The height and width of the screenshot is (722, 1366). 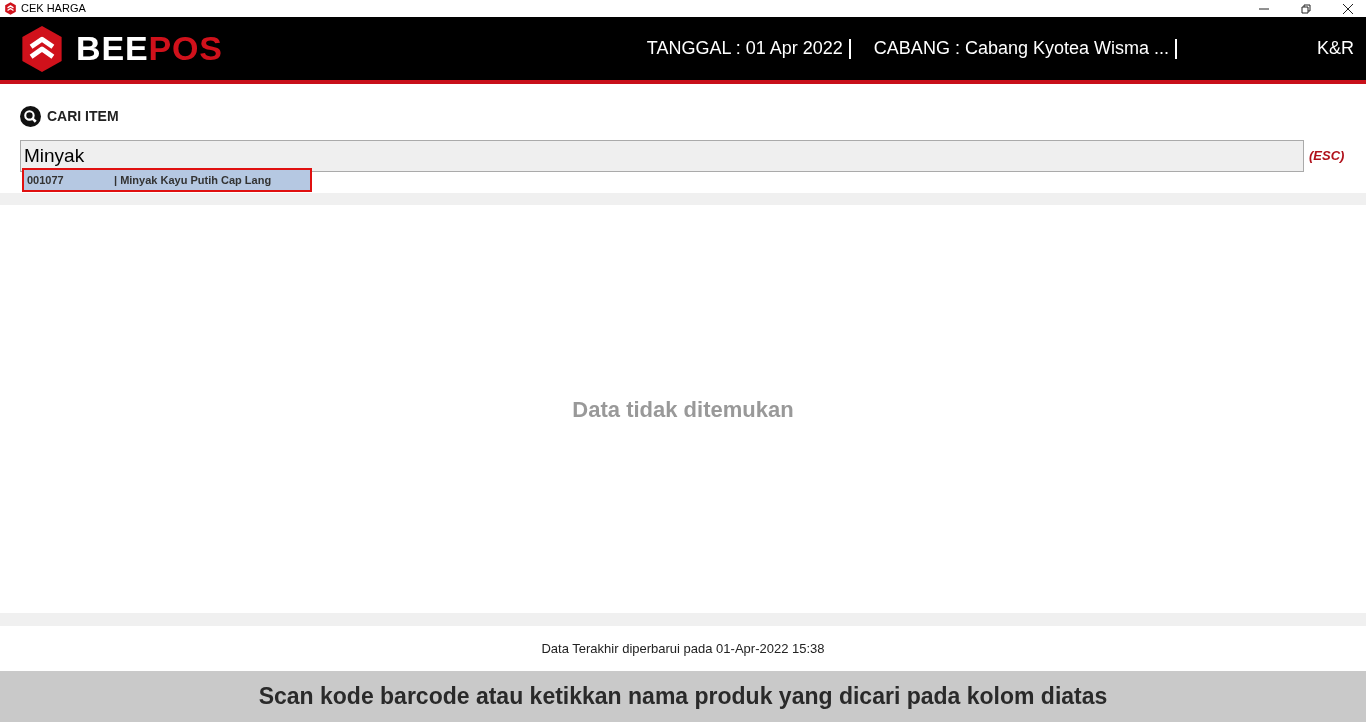 I want to click on search-field: Minyak, so click(x=662, y=156).